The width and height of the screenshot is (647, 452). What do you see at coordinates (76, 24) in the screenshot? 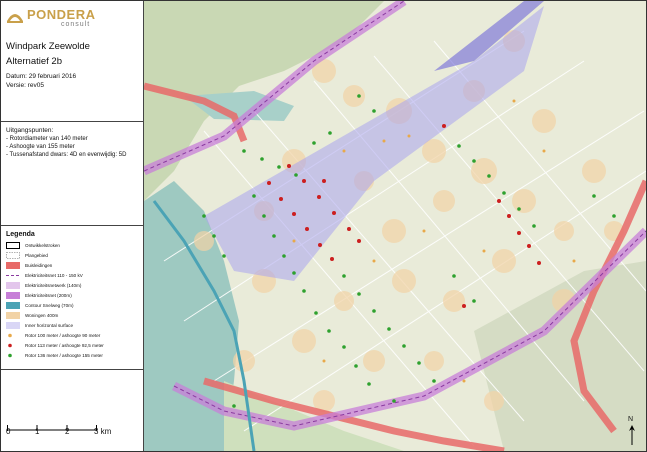
I see `logo-sub: consult` at bounding box center [76, 24].